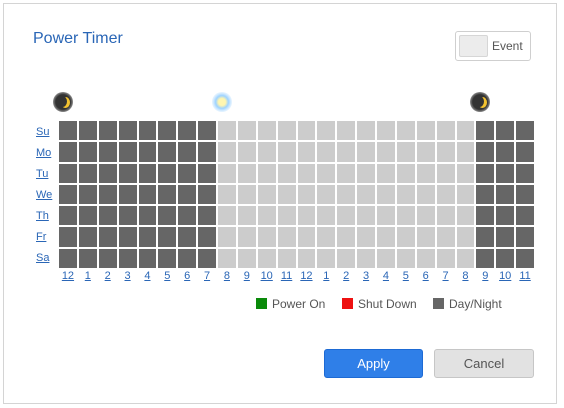 Image resolution: width=564 pixels, height=408 pixels. Describe the element at coordinates (426, 277) in the screenshot. I see `hour-label: 6` at that location.